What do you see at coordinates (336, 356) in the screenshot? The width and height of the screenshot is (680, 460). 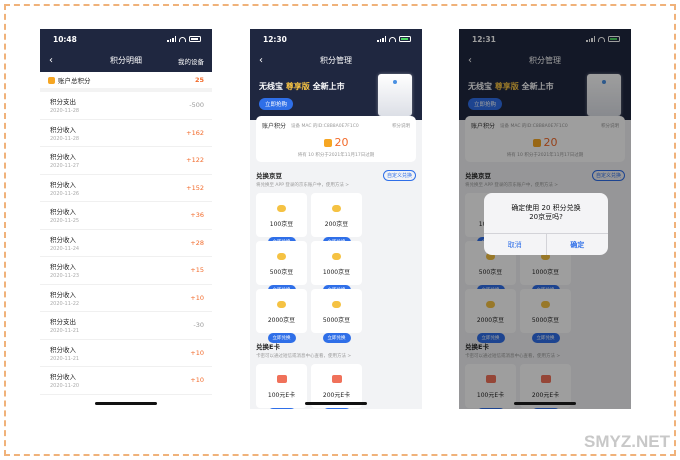 I see `ecard-section-subtitle: 卡密可以通过短信或消息中心查看，使用方法 >` at bounding box center [336, 356].